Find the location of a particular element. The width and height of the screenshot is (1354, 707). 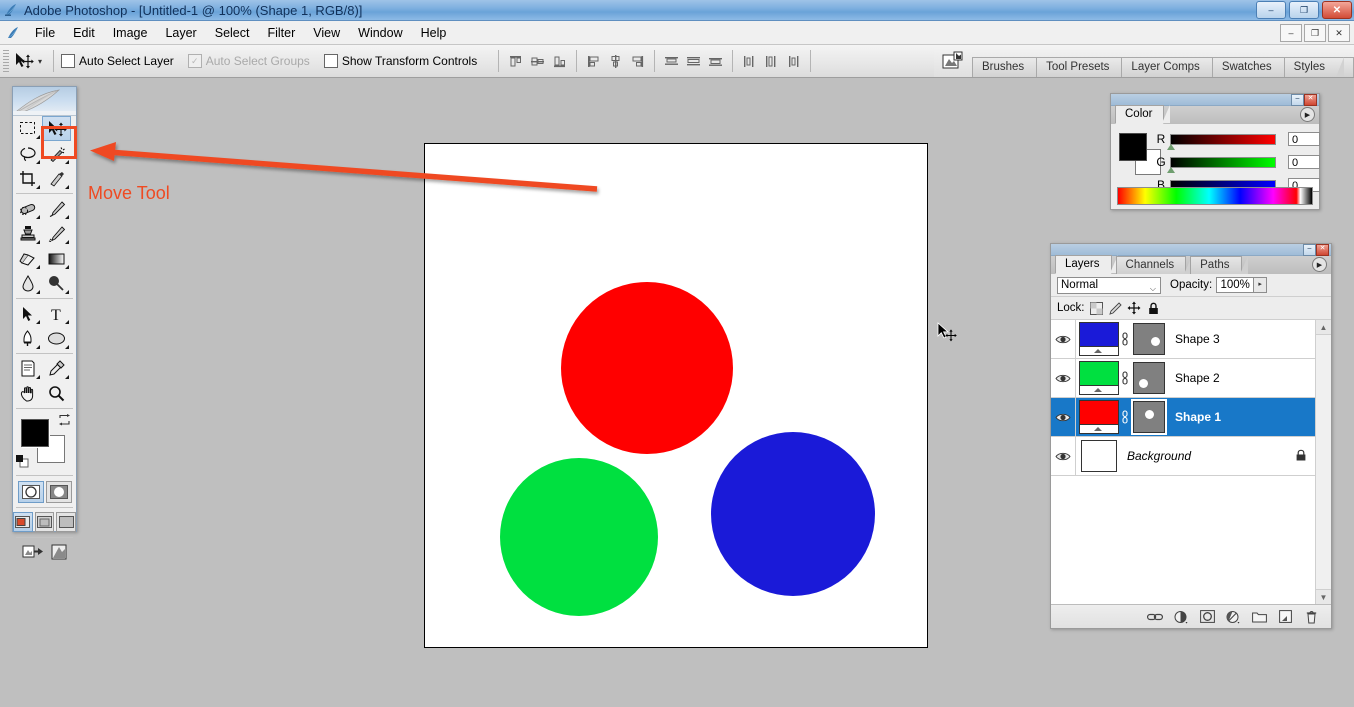

palette-tab-styles: Styles is located at coordinates (1314, 67).